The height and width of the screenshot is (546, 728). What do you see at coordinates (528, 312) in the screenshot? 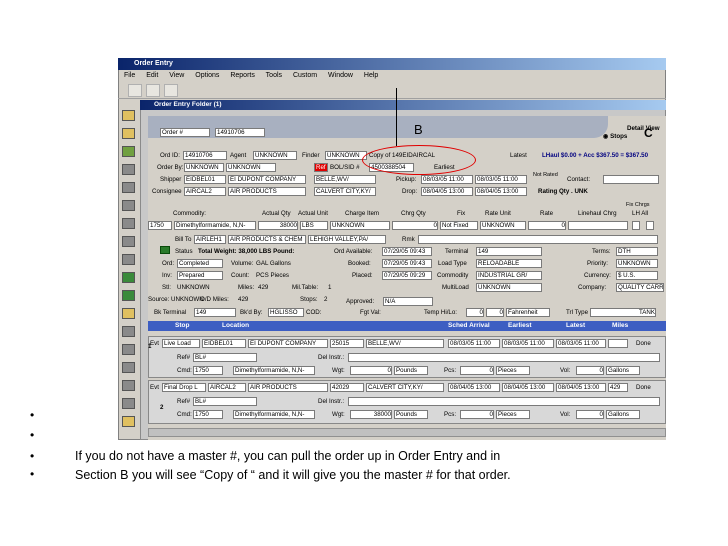
I see `temp-unit-field: Fahrenheit` at bounding box center [528, 312].